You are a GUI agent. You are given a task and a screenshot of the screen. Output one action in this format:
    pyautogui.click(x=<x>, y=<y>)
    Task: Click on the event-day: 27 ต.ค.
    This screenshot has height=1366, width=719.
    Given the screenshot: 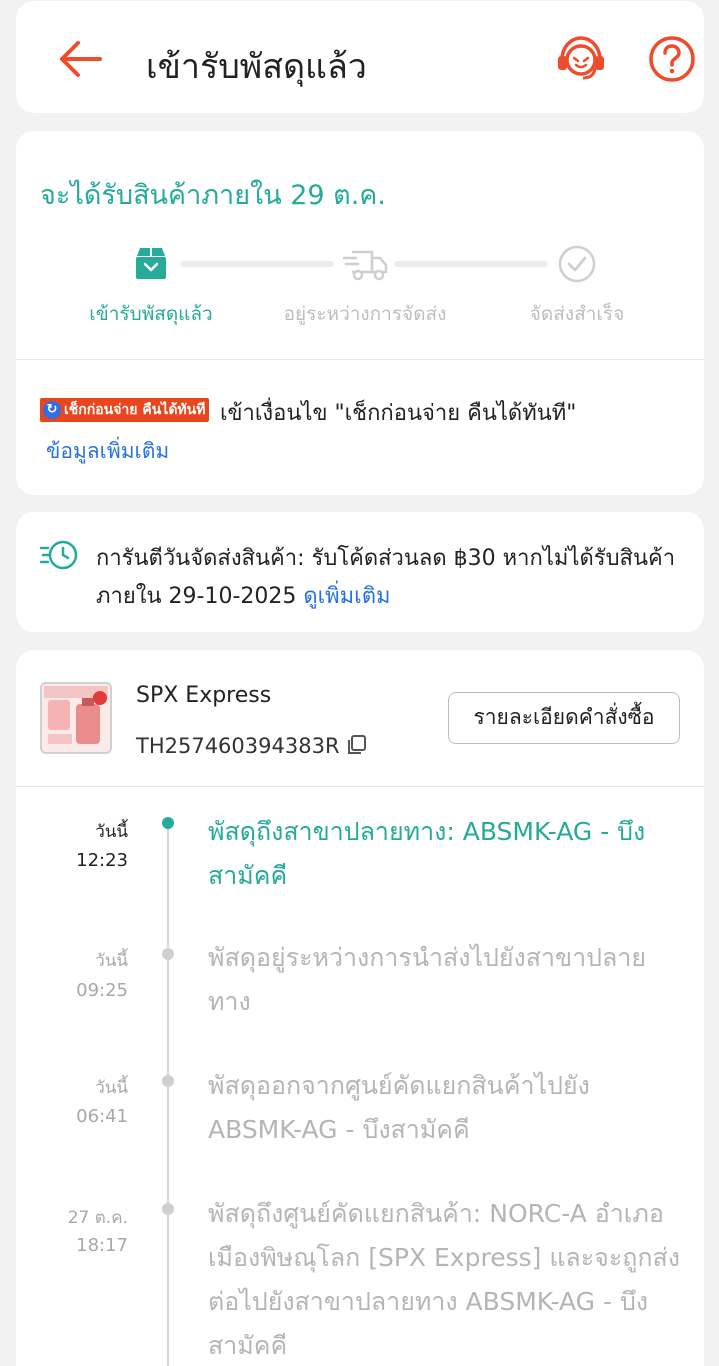 What is the action you would take?
    pyautogui.click(x=97, y=1218)
    